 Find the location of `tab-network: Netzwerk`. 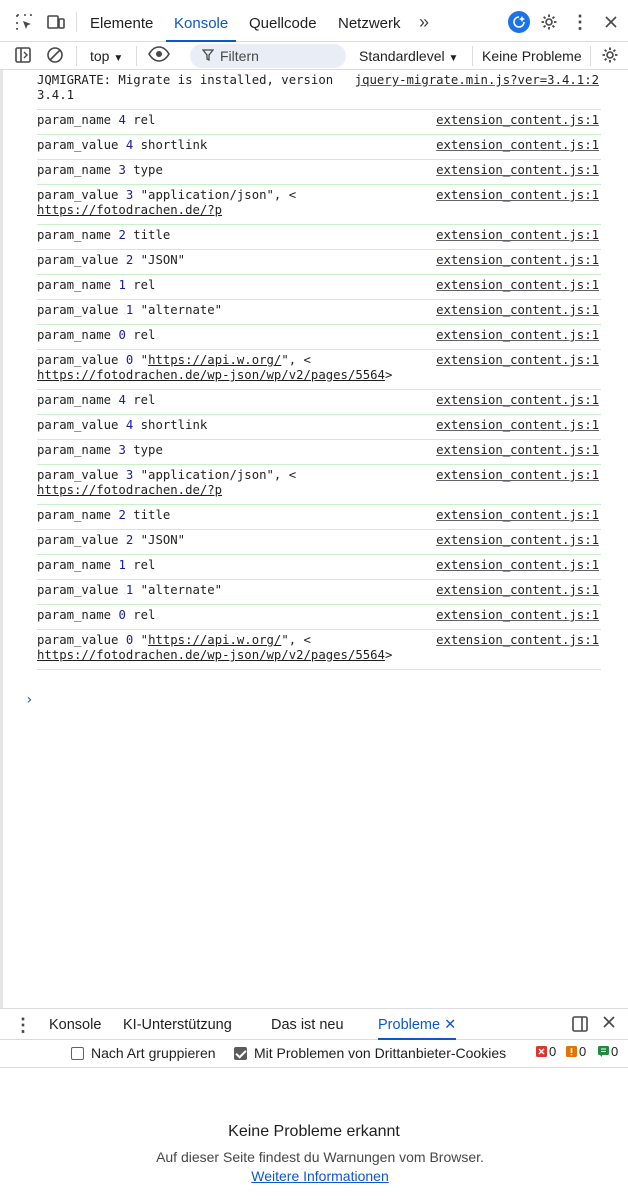

tab-network: Netzwerk is located at coordinates (369, 21).